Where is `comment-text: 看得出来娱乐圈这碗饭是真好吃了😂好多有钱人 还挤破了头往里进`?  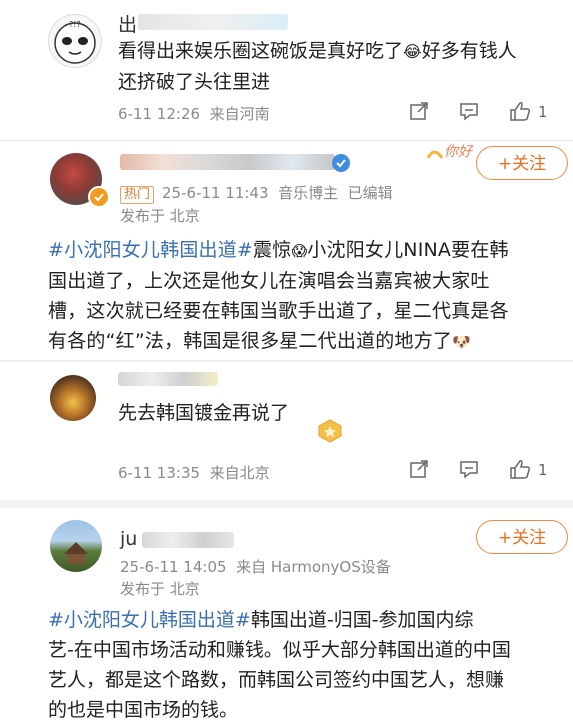
comment-text: 看得出来娱乐圈这碗饭是真好吃了😂好多有钱人 还挤破了头往里进 is located at coordinates (317, 66).